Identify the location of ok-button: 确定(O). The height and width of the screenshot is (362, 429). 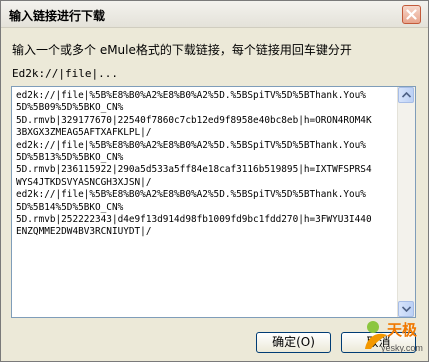
(293, 342).